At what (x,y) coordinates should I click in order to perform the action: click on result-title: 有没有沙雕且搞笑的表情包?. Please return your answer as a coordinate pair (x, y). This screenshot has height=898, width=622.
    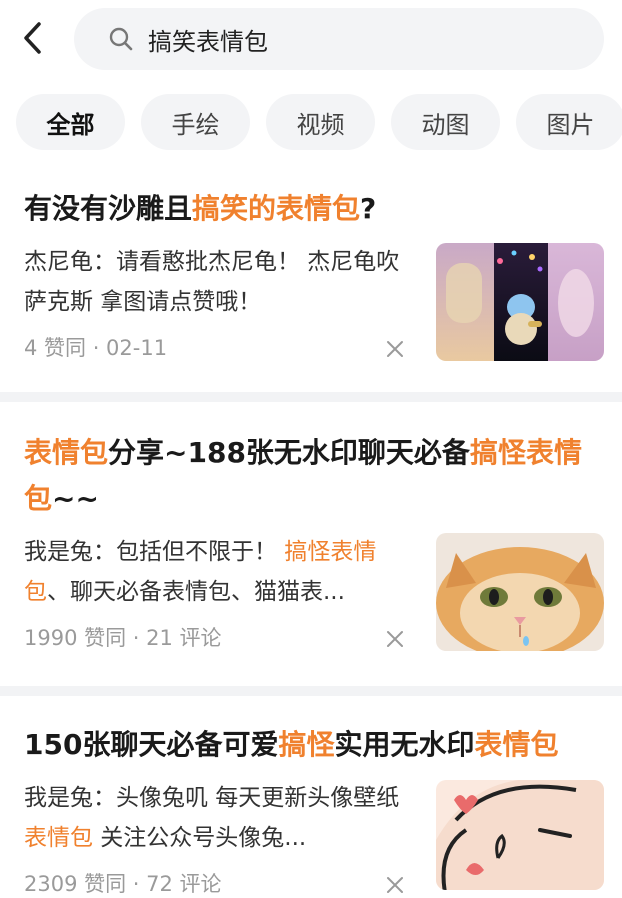
    Looking at the image, I should click on (311, 209).